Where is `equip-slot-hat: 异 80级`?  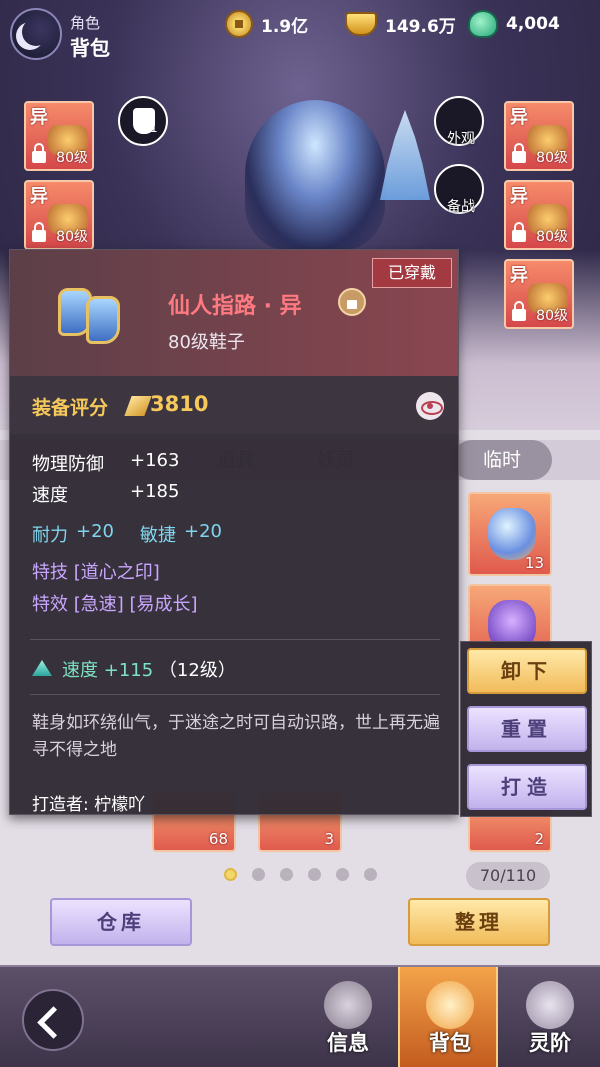
equip-slot-hat: 异 80级 is located at coordinates (59, 215).